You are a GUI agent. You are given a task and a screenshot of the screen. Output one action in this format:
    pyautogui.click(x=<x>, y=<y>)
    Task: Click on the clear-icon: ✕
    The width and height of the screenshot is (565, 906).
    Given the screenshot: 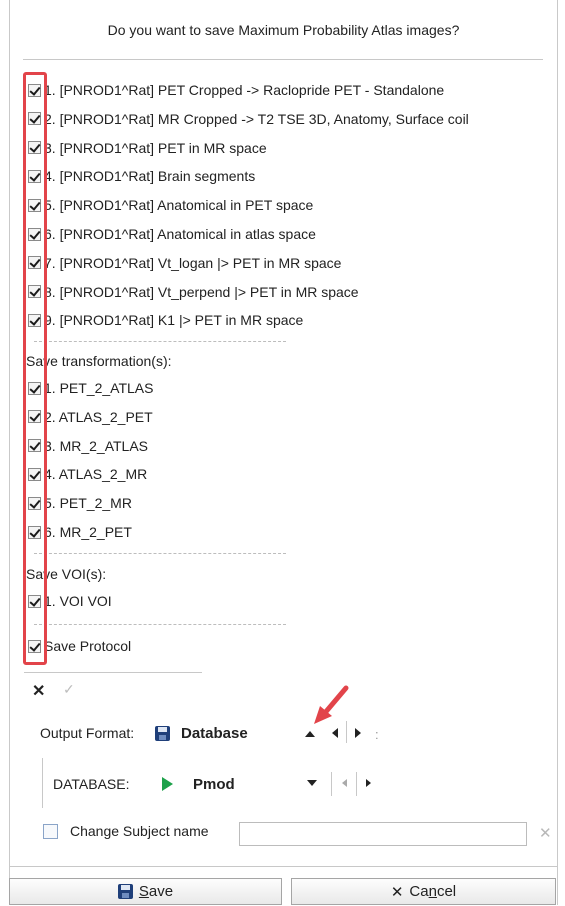 What is the action you would take?
    pyautogui.click(x=545, y=833)
    